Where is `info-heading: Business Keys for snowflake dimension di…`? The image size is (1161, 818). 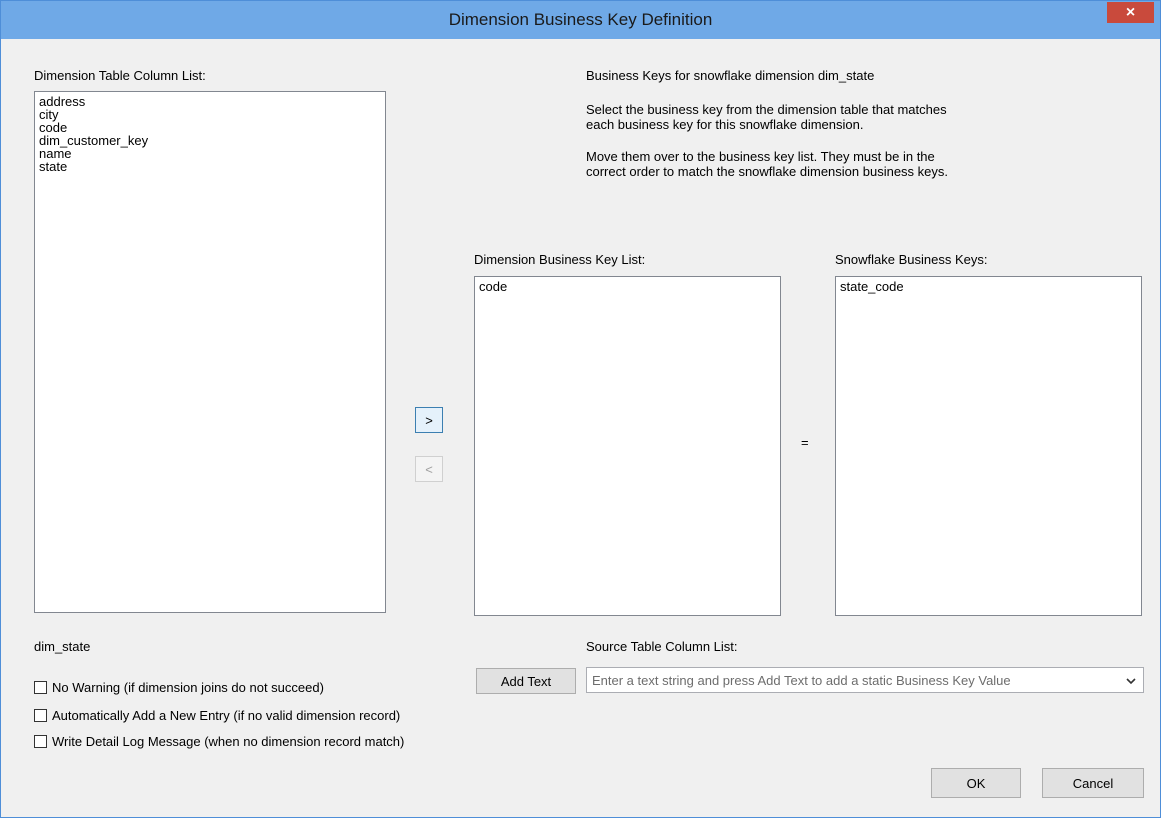
info-heading: Business Keys for snowflake dimension di… is located at coordinates (730, 75).